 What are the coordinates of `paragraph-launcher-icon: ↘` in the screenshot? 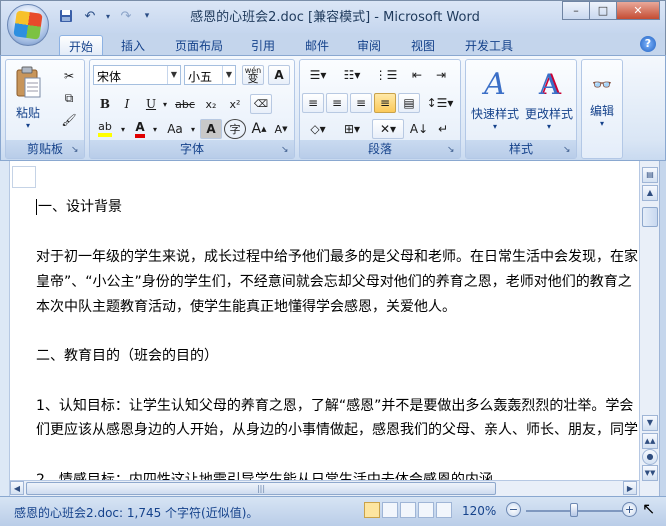 It's located at (452, 150).